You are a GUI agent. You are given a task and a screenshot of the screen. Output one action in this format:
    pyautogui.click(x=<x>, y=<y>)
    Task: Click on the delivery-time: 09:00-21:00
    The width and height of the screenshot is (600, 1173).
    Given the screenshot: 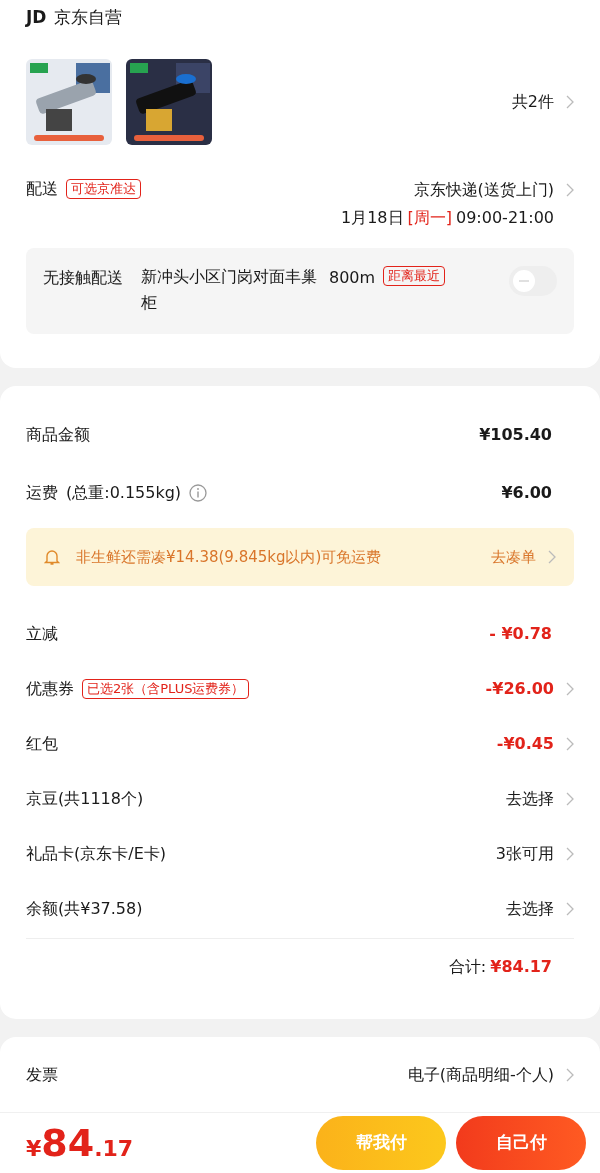 What is the action you would take?
    pyautogui.click(x=505, y=218)
    